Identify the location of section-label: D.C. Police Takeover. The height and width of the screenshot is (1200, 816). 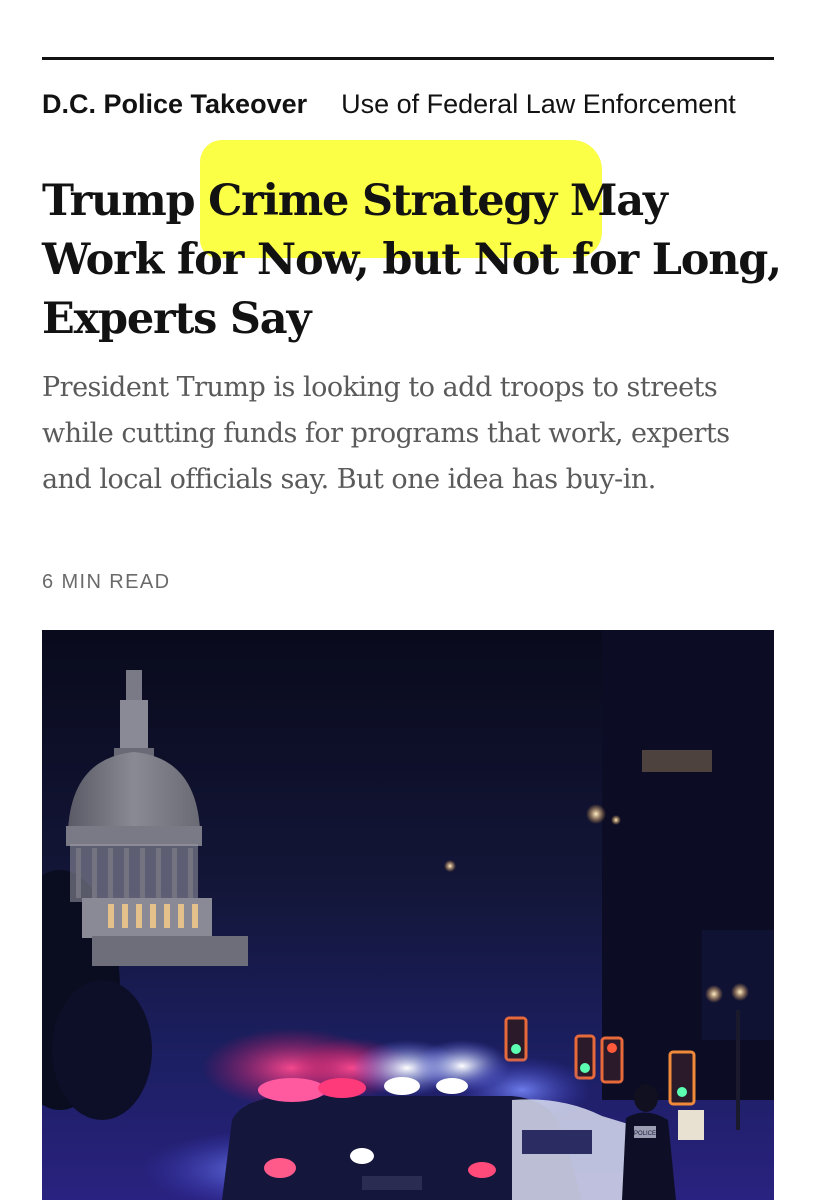
(174, 104).